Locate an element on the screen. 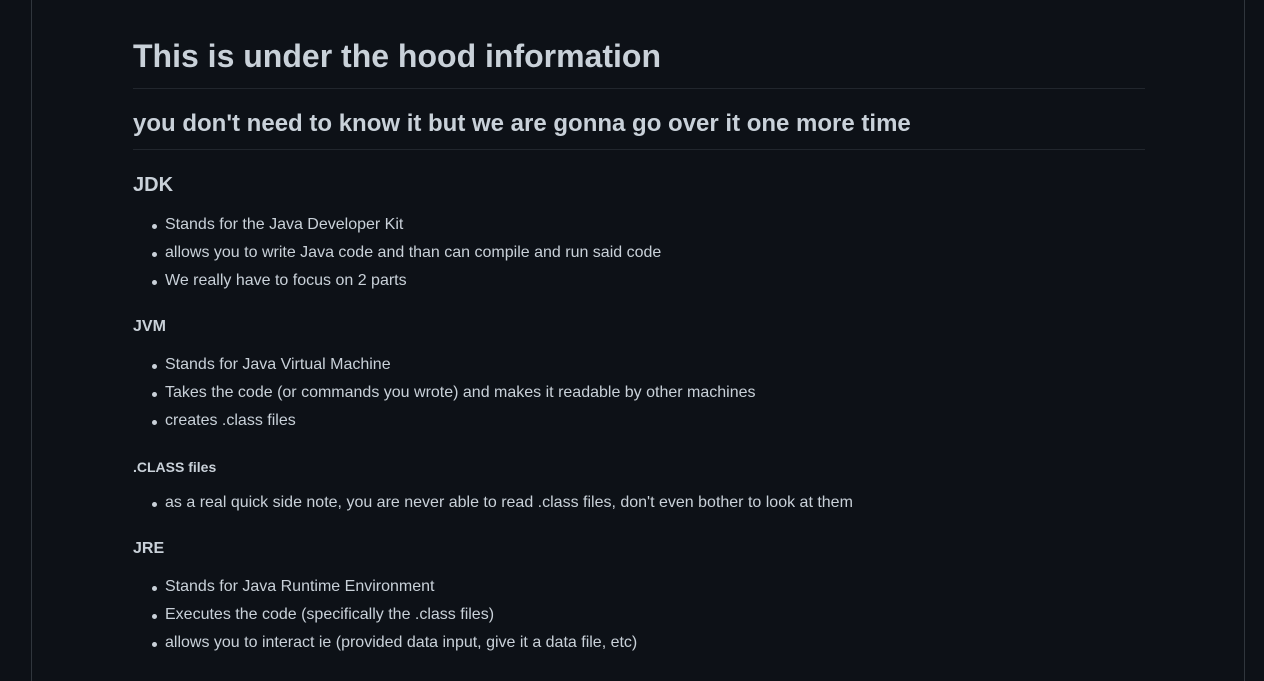  list-item: Stands for the Java Developer Kit is located at coordinates (397, 229).